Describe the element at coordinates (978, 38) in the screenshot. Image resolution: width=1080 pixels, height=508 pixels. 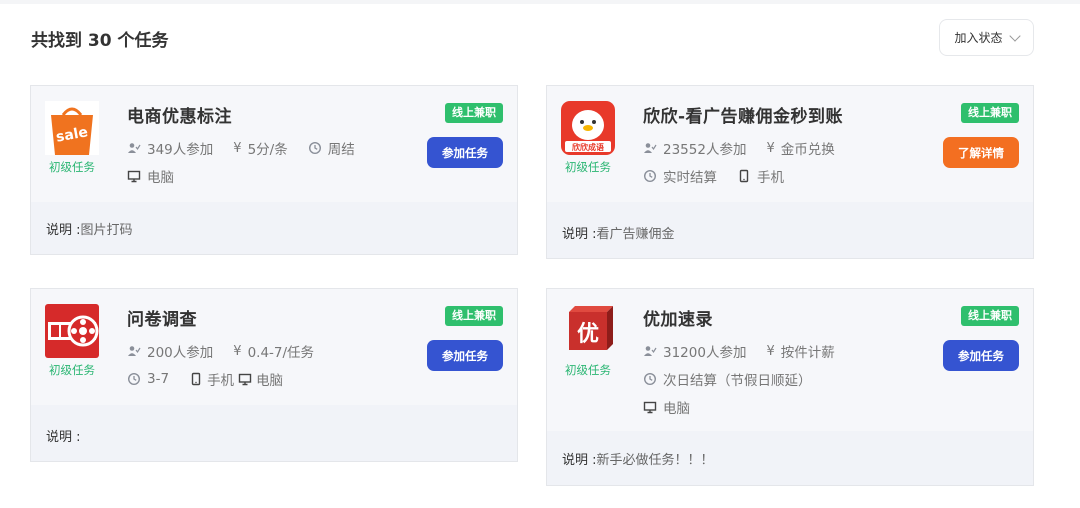
I see `state-filter-label: 加入状态` at that location.